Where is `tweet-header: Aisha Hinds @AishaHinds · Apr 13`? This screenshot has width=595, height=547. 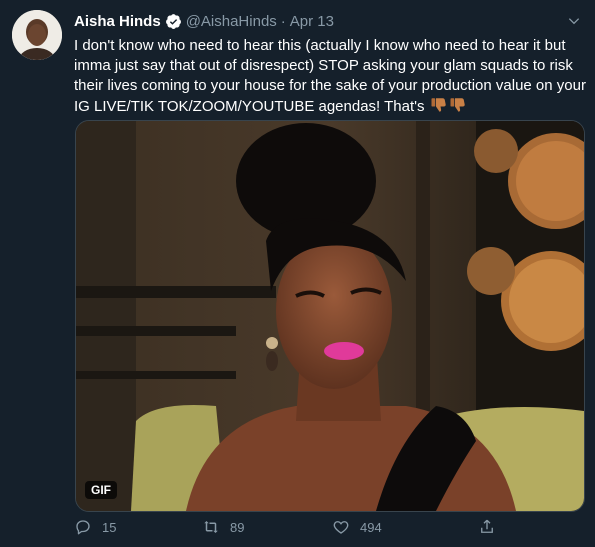
tweet-header: Aisha Hinds @AishaHinds · Apr 13 is located at coordinates (327, 21).